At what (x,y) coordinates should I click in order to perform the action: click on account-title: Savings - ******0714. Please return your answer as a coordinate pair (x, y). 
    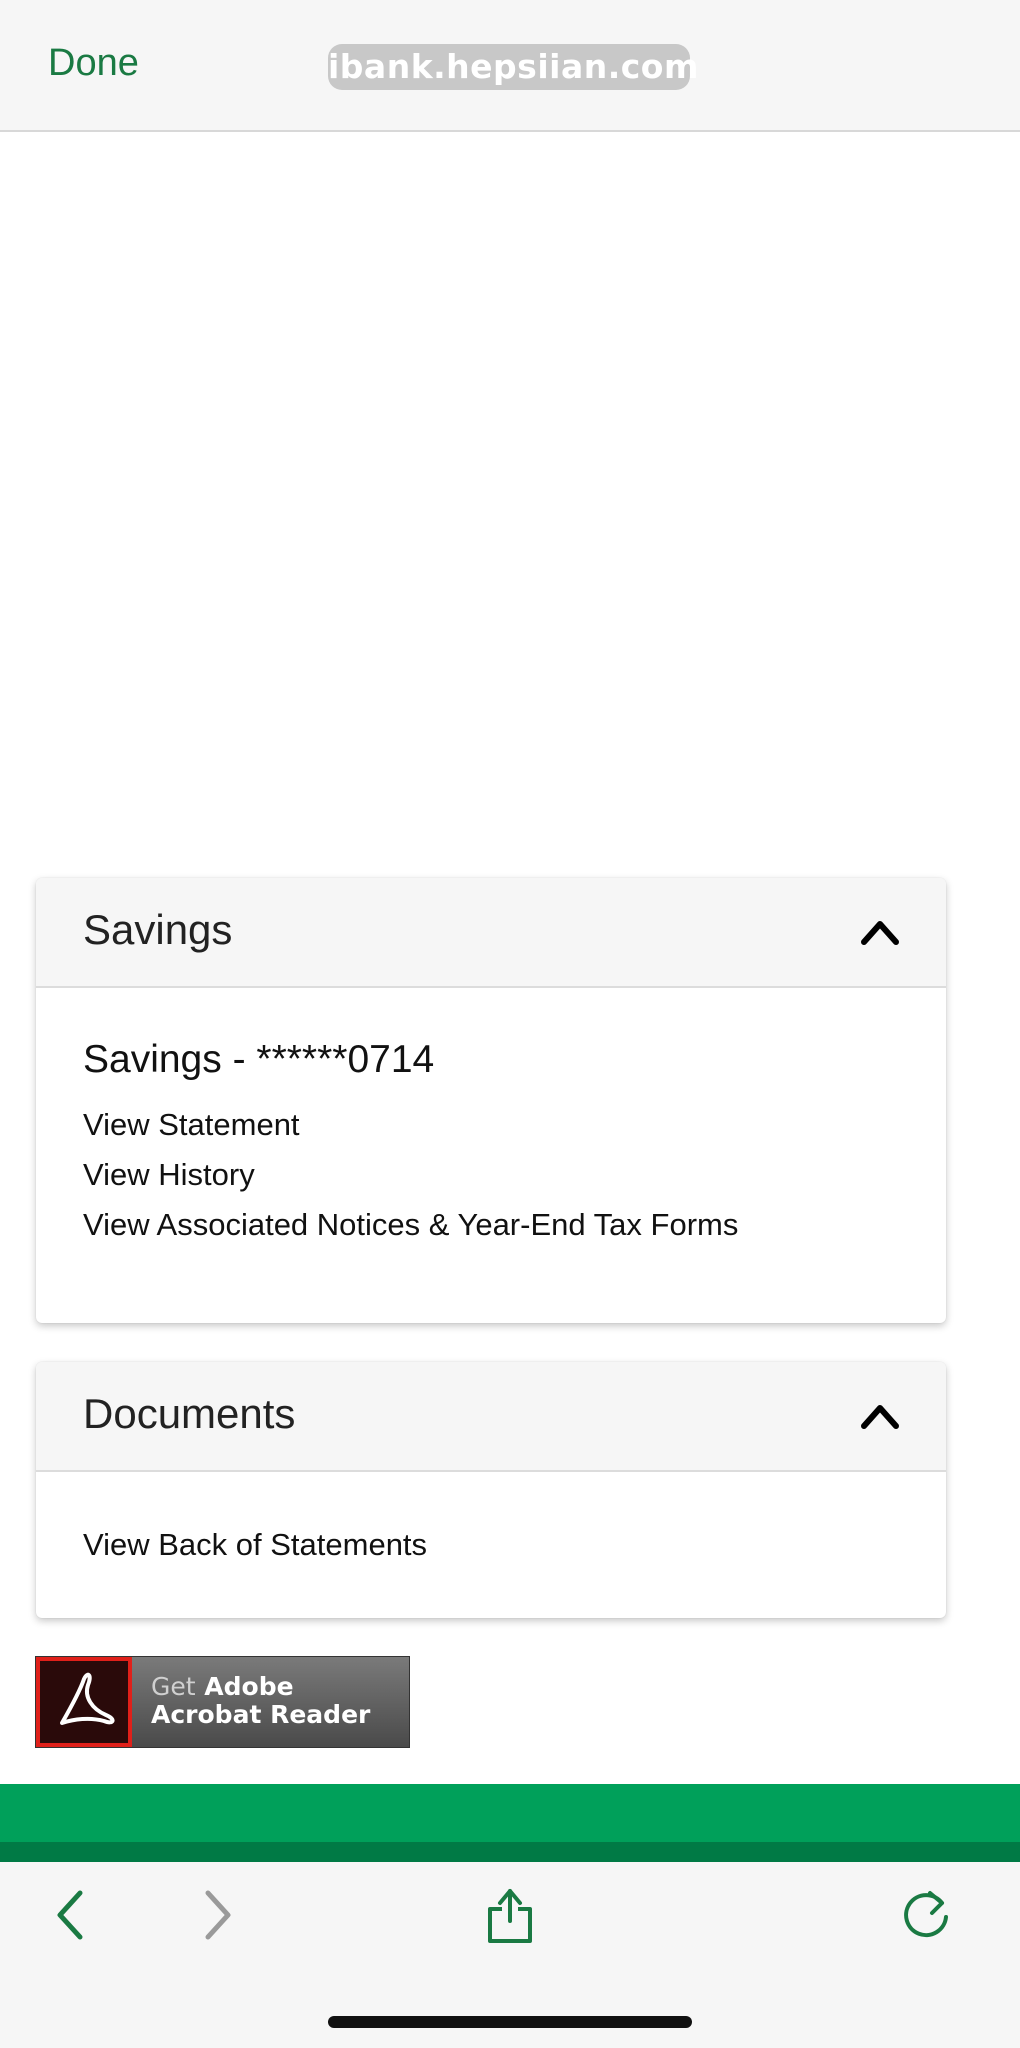
    Looking at the image, I should click on (259, 1059).